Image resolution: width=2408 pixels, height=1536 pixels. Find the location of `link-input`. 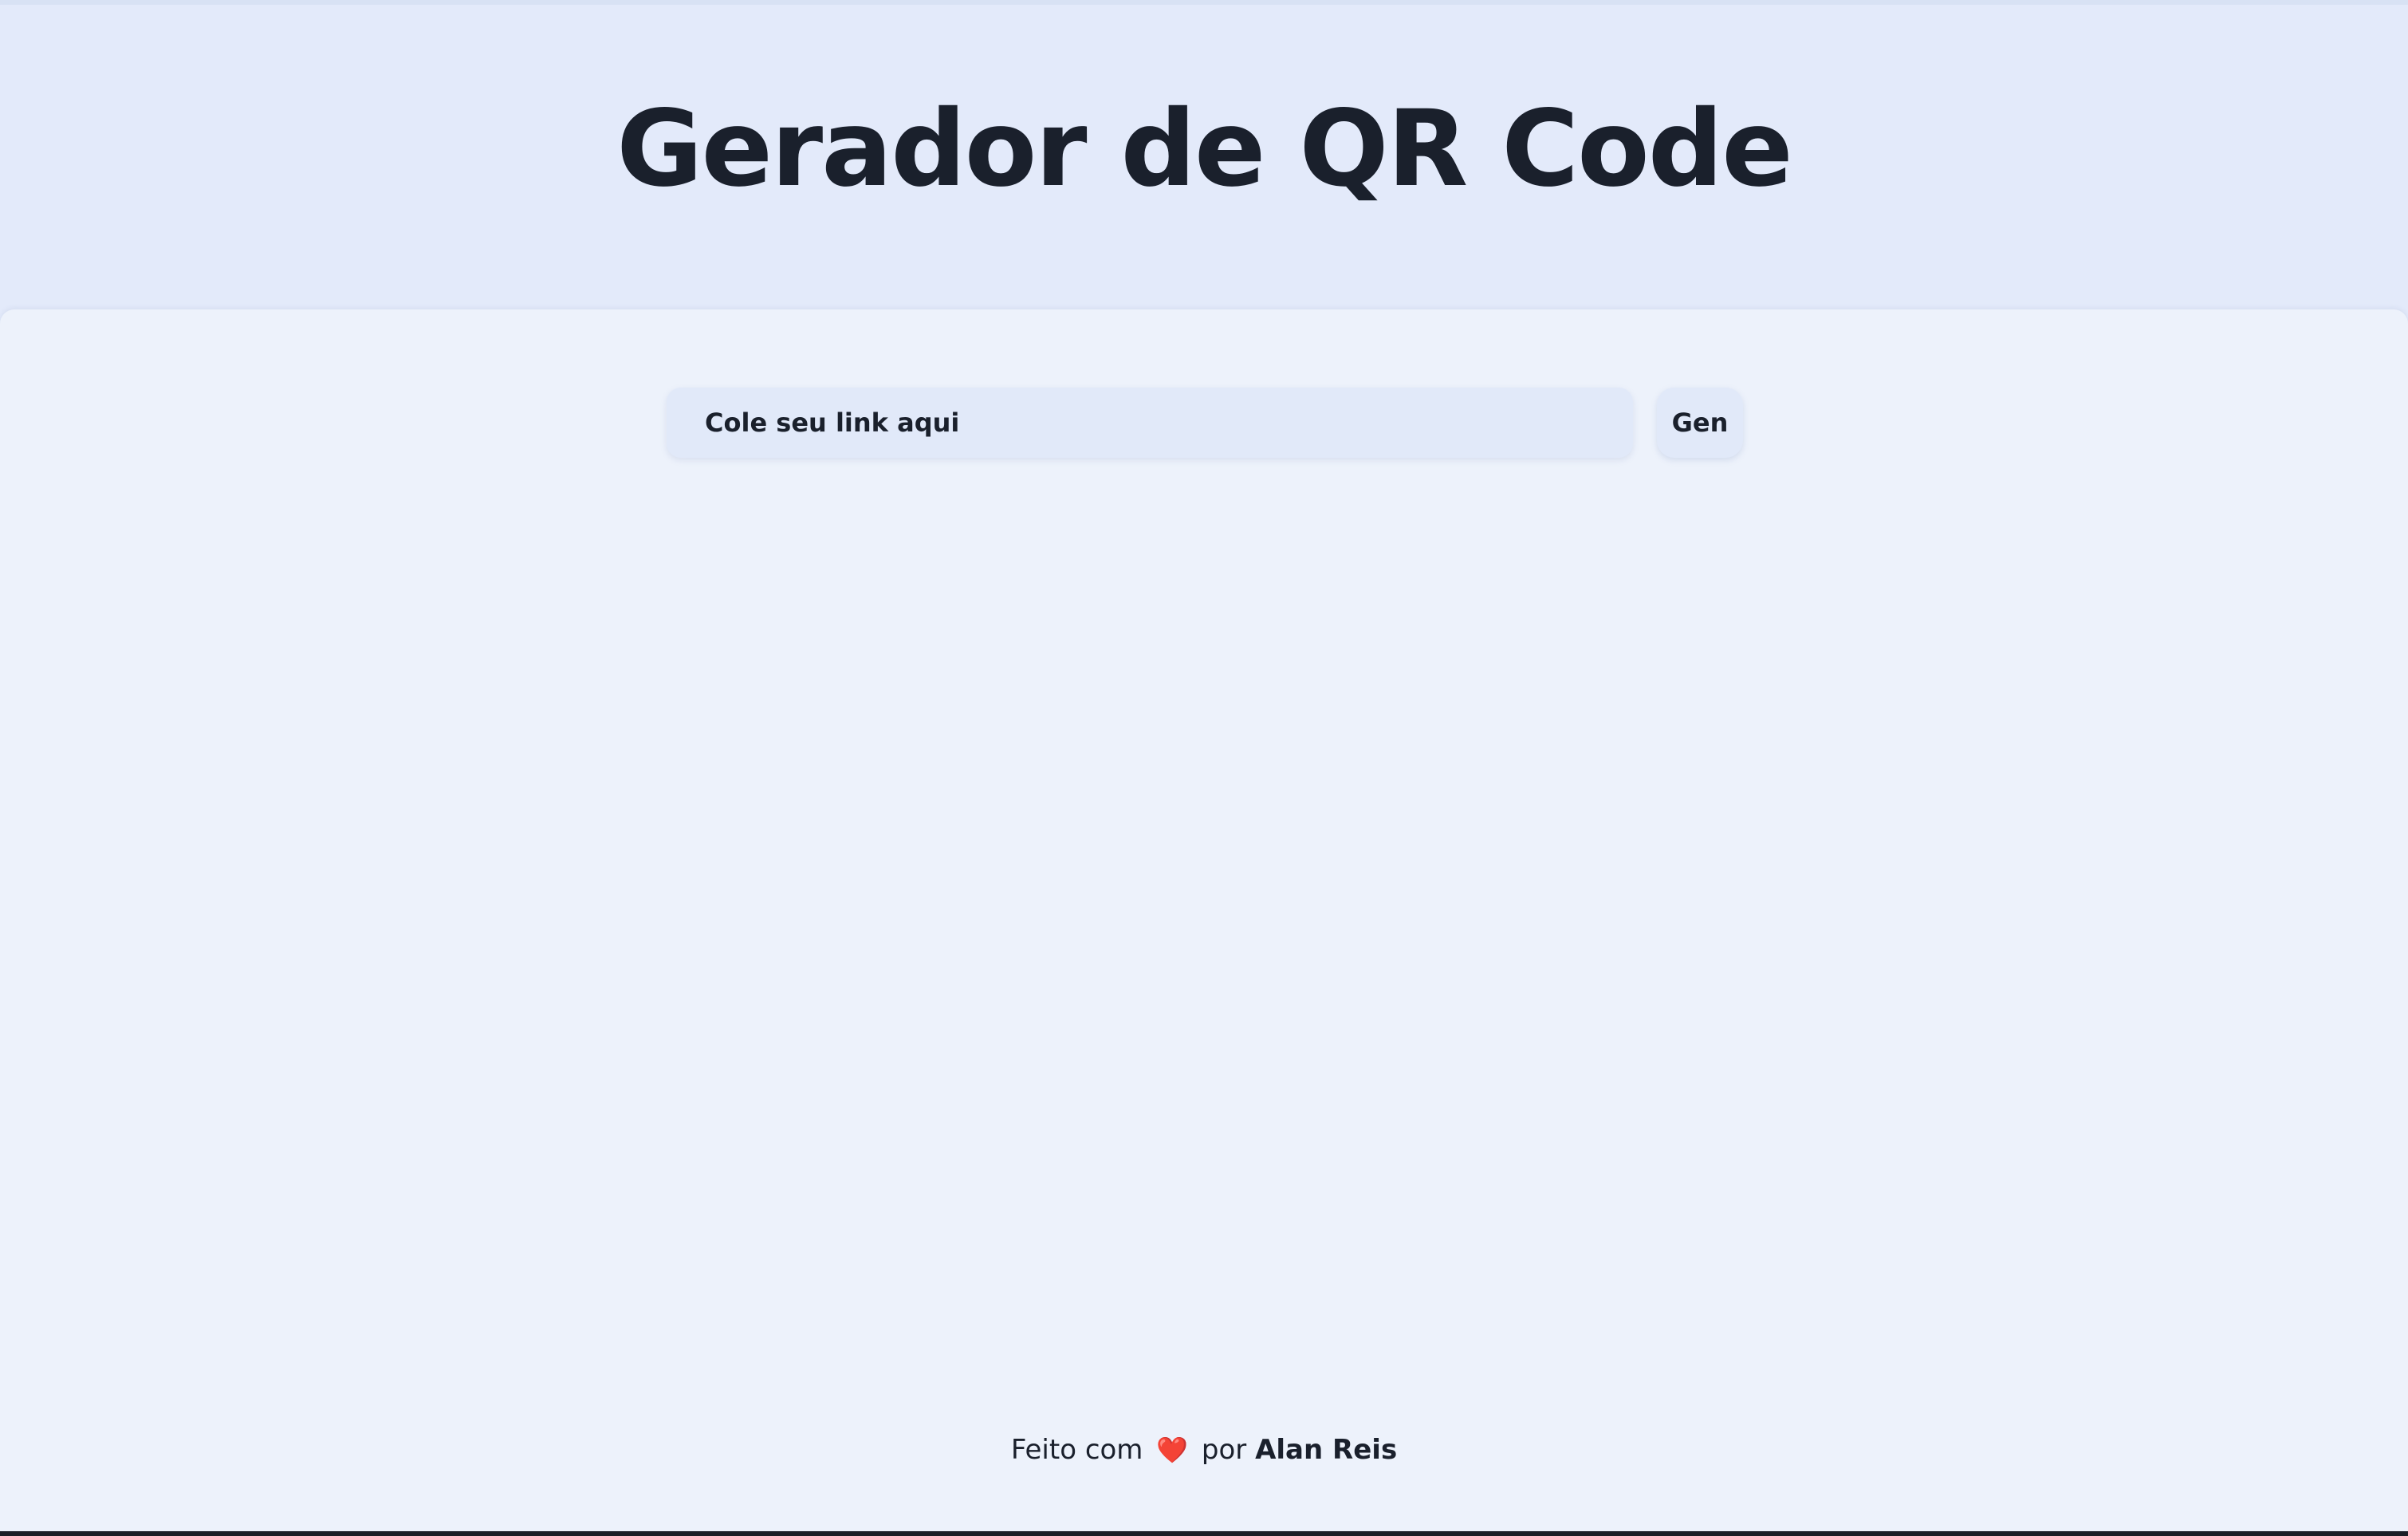

link-input is located at coordinates (1150, 423).